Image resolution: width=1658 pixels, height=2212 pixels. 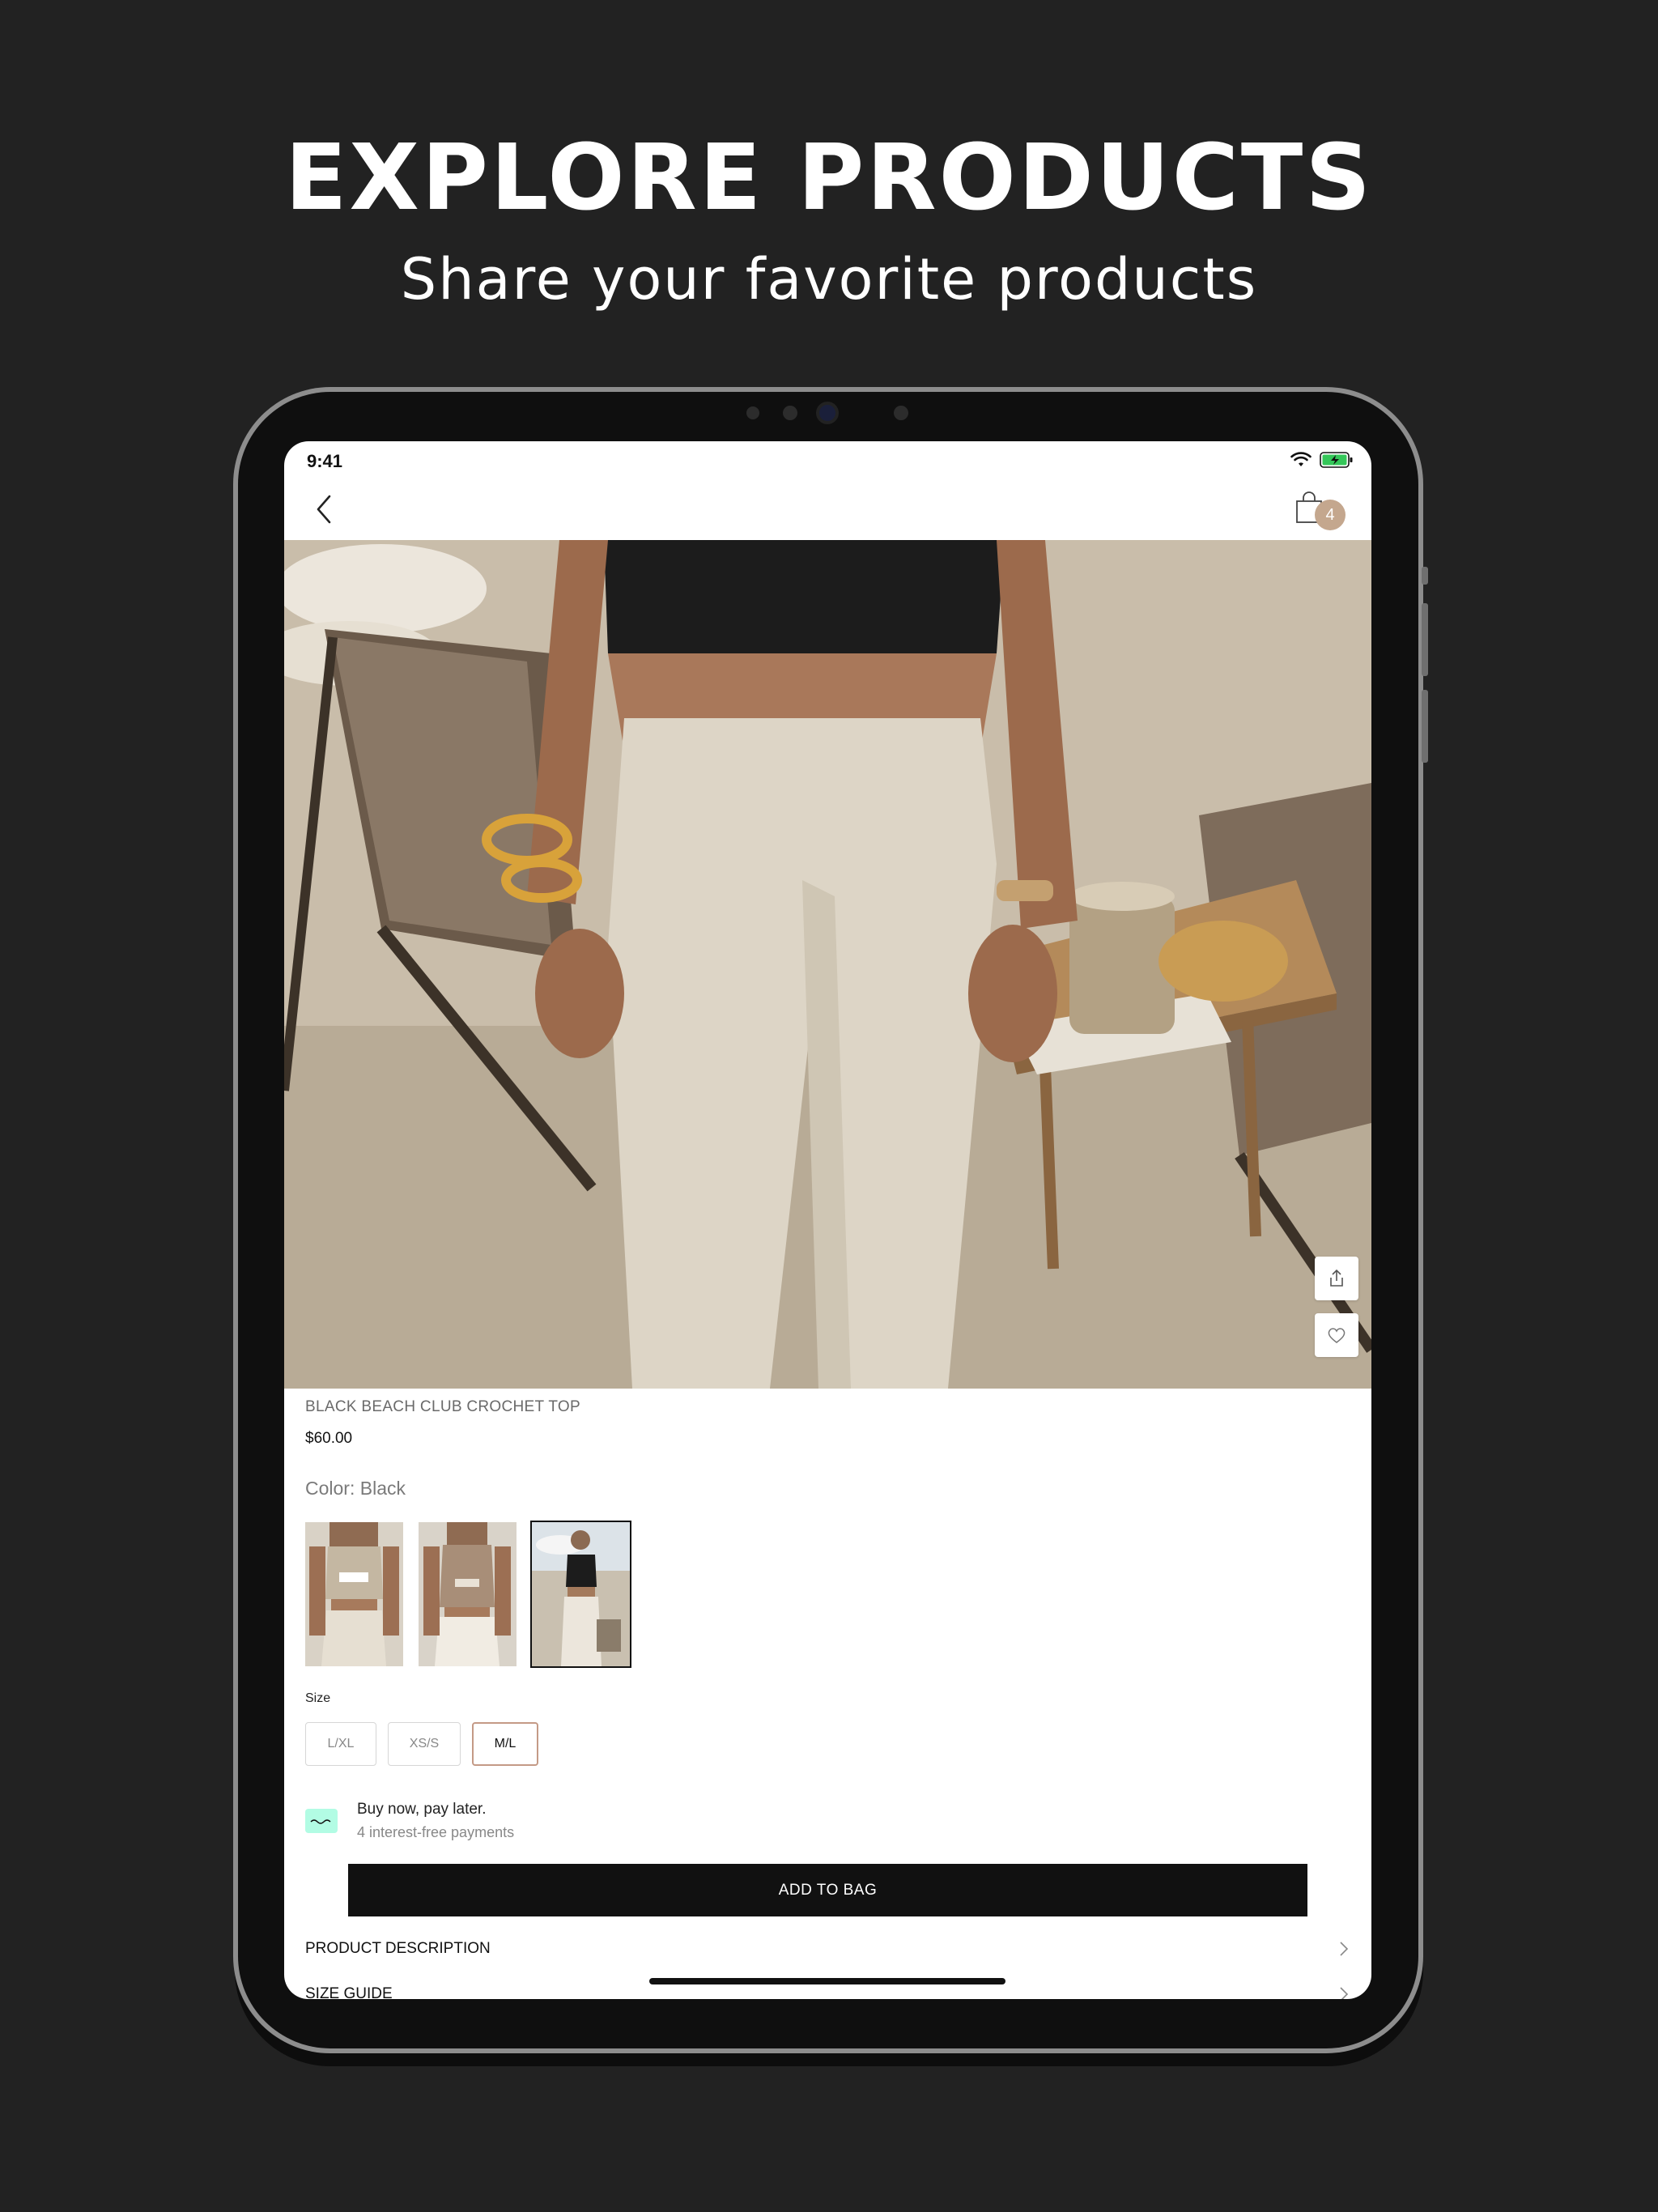 What do you see at coordinates (829, 280) in the screenshot?
I see `subheadline: Share your favorite products` at bounding box center [829, 280].